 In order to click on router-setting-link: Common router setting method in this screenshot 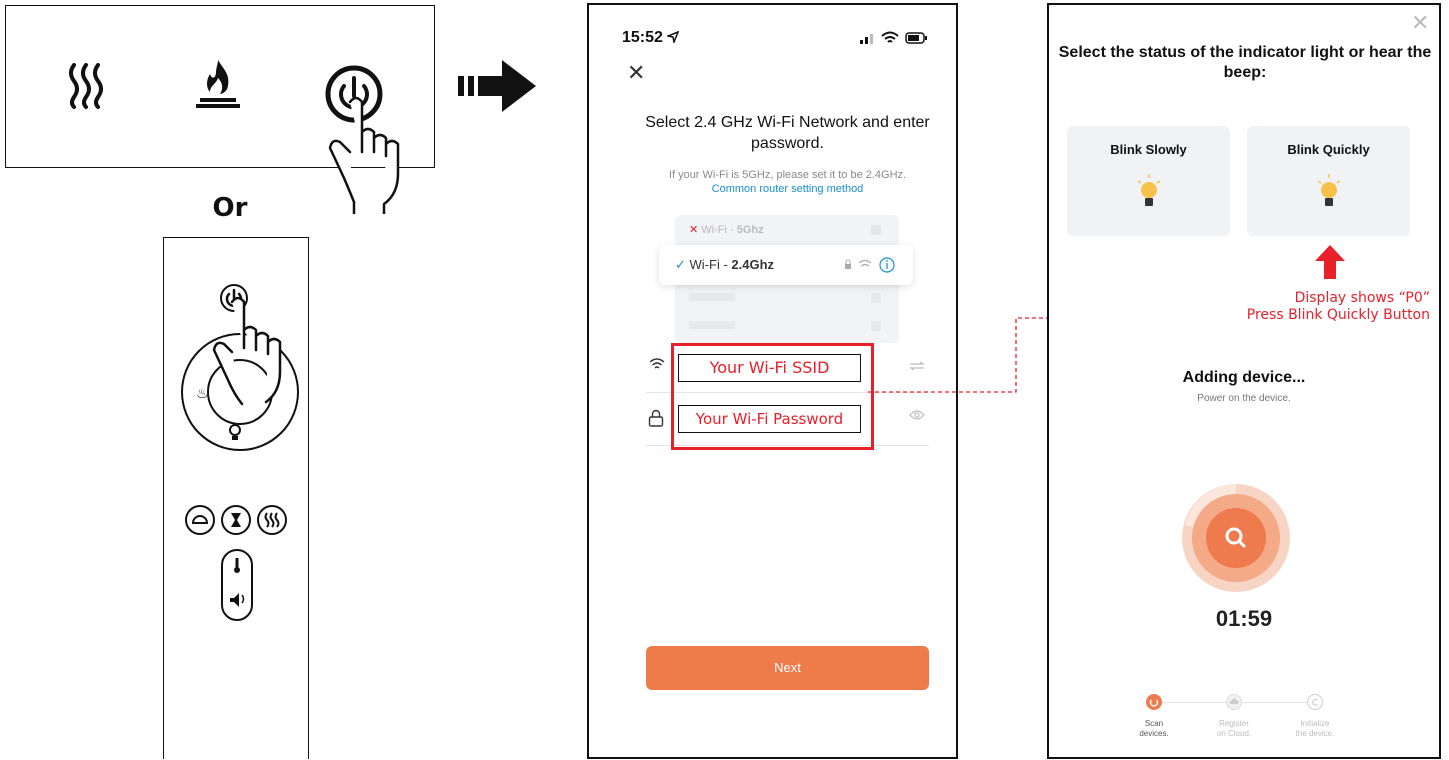, I will do `click(787, 189)`.